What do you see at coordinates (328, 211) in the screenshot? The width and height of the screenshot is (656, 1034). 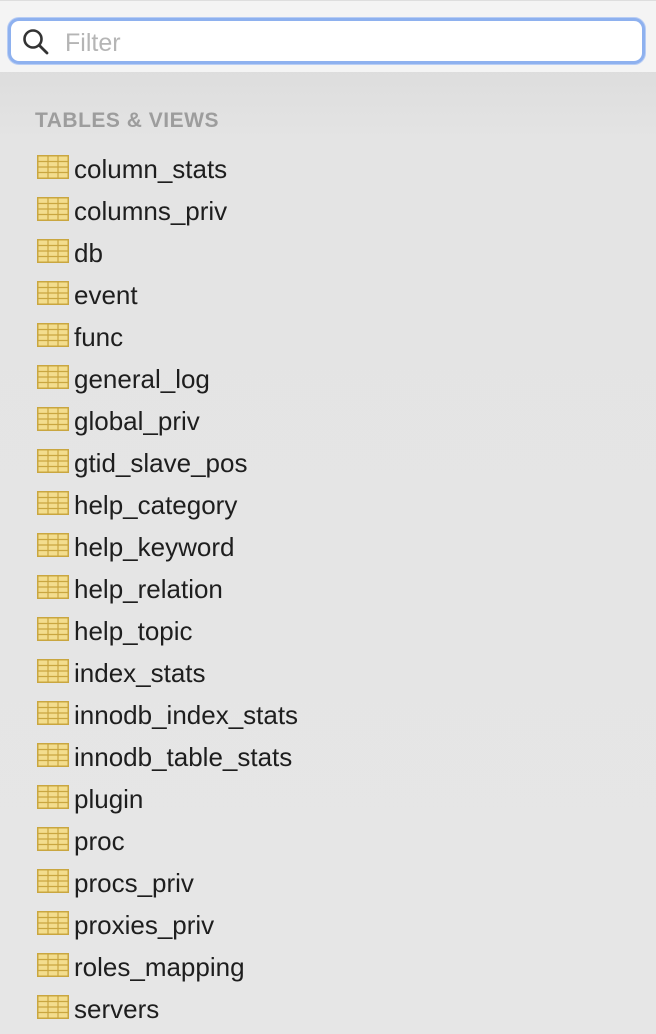 I see `table-item-columns-priv: columns_priv` at bounding box center [328, 211].